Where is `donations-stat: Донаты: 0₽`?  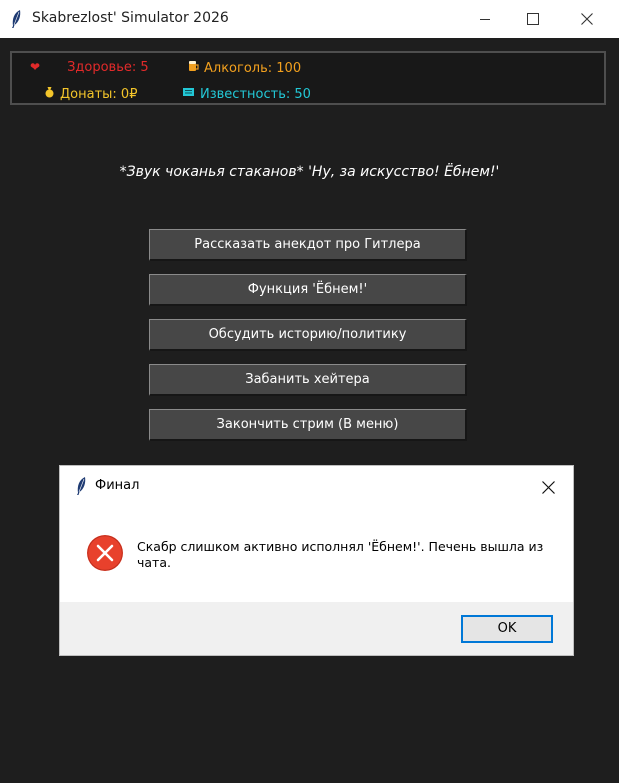
donations-stat: Донаты: 0₽ is located at coordinates (90, 94).